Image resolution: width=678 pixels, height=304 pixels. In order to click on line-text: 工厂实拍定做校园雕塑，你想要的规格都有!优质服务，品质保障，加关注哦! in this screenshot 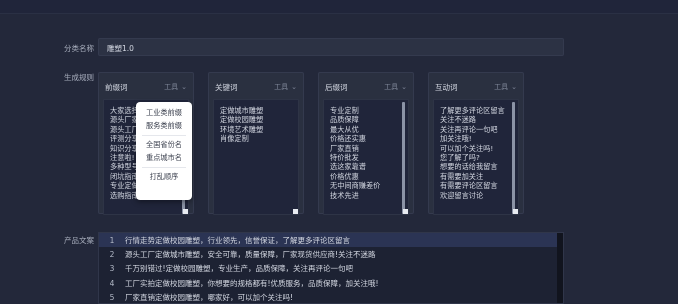, I will do `click(252, 283)`.